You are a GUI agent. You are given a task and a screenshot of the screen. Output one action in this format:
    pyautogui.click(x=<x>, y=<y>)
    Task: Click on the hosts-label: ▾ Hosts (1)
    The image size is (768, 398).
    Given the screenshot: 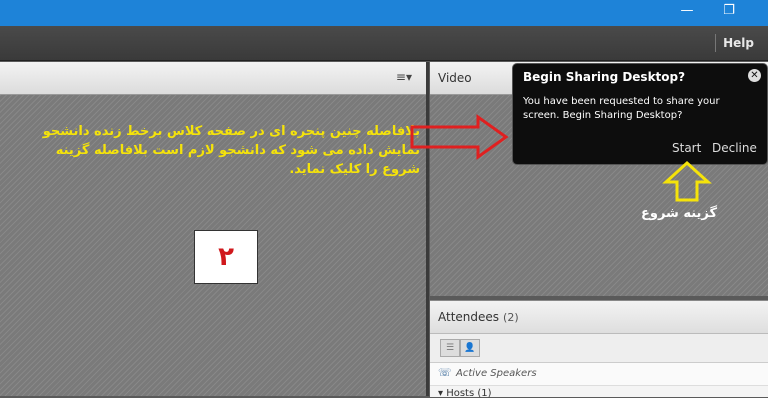 What is the action you would take?
    pyautogui.click(x=465, y=393)
    